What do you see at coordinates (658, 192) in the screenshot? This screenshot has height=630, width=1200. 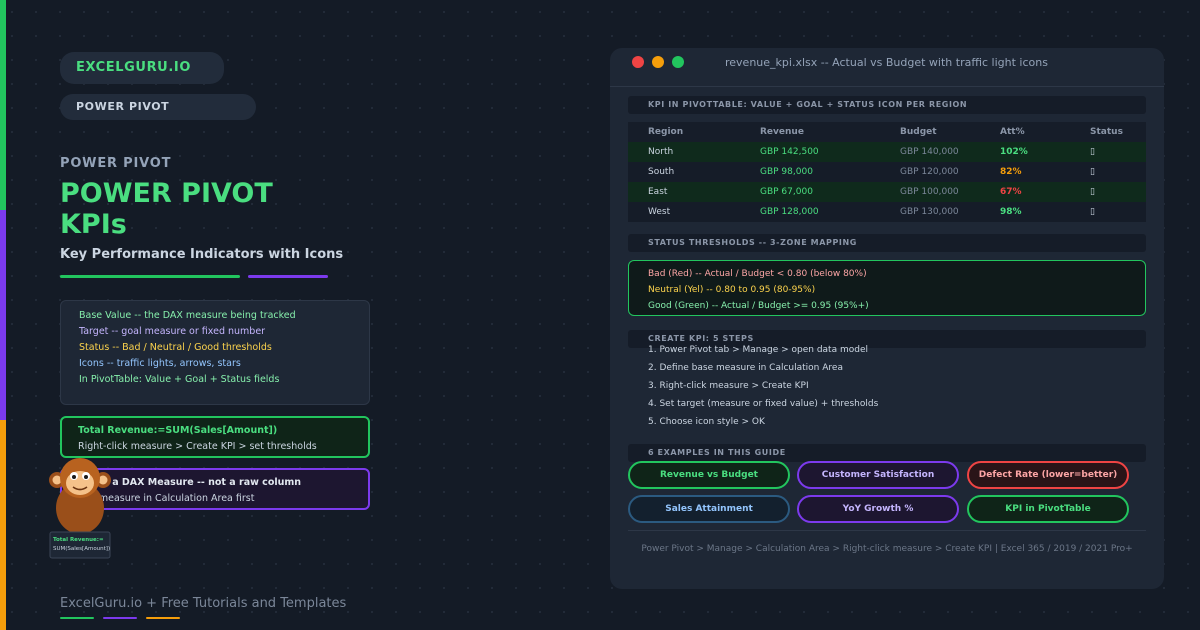 I see `cell-region: East` at bounding box center [658, 192].